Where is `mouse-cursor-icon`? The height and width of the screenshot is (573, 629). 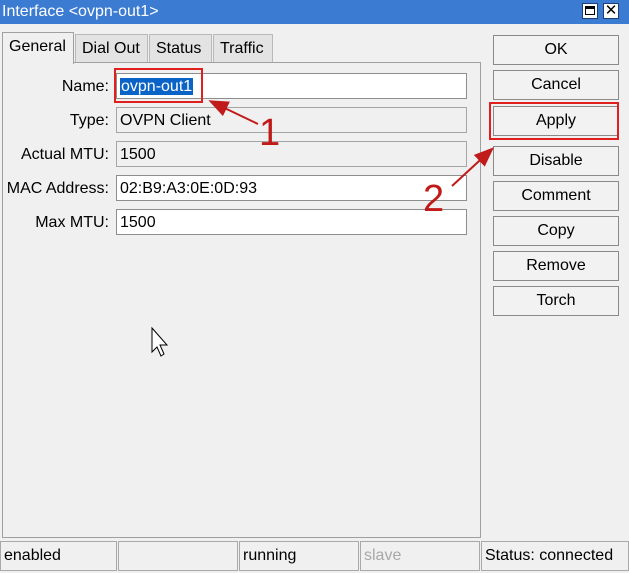 mouse-cursor-icon is located at coordinates (160, 341).